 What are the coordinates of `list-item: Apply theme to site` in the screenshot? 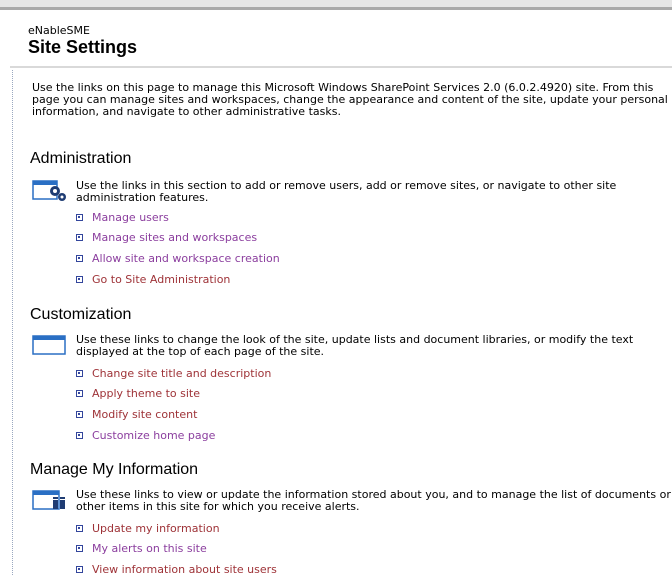 It's located at (173, 394).